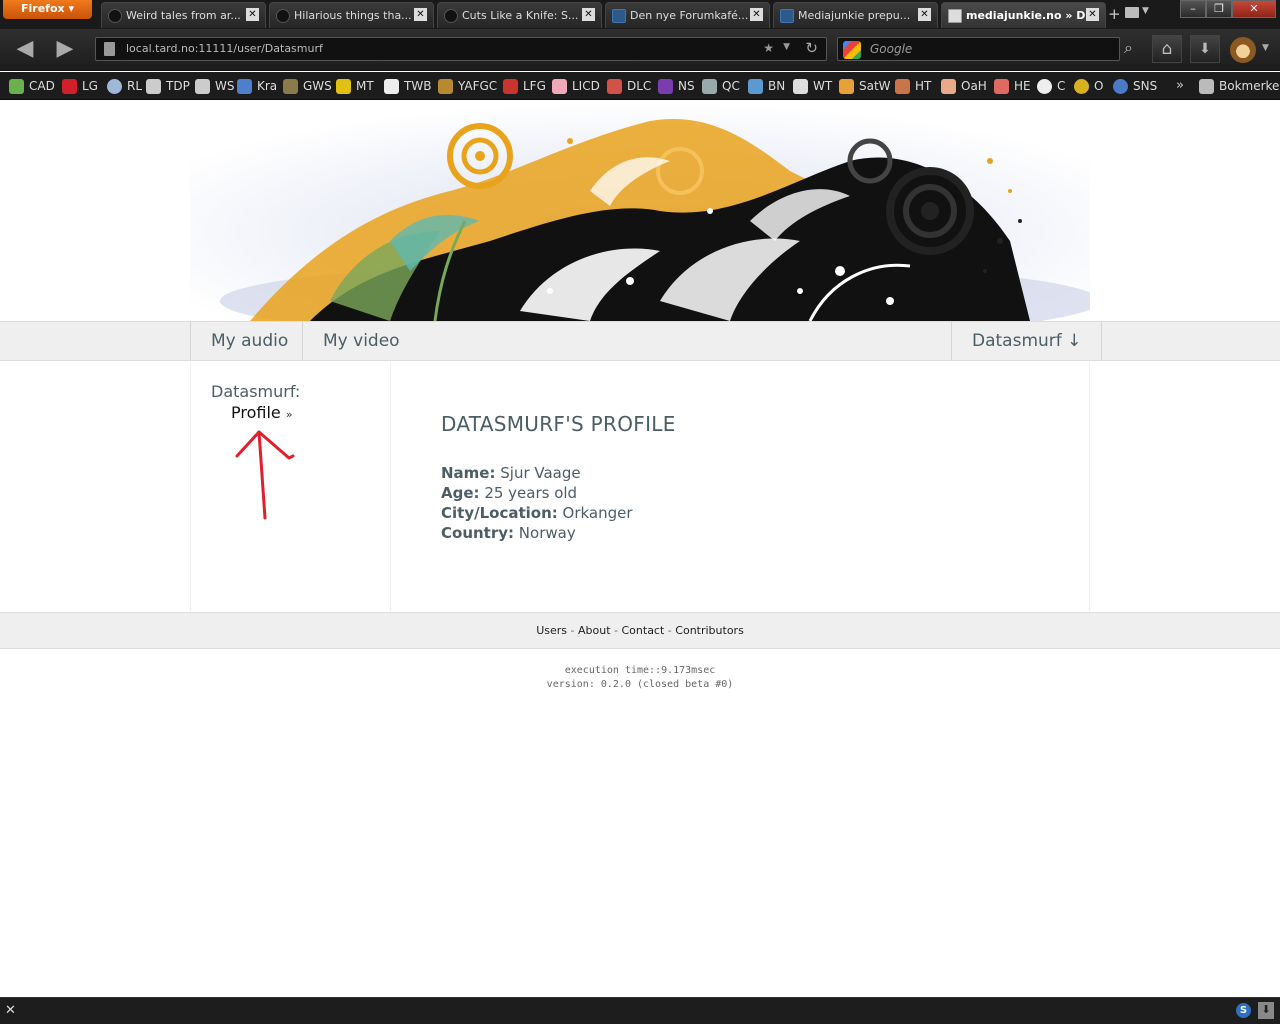 The image size is (1280, 1024). Describe the element at coordinates (80, 86) in the screenshot. I see `bookmark-item: LG` at that location.